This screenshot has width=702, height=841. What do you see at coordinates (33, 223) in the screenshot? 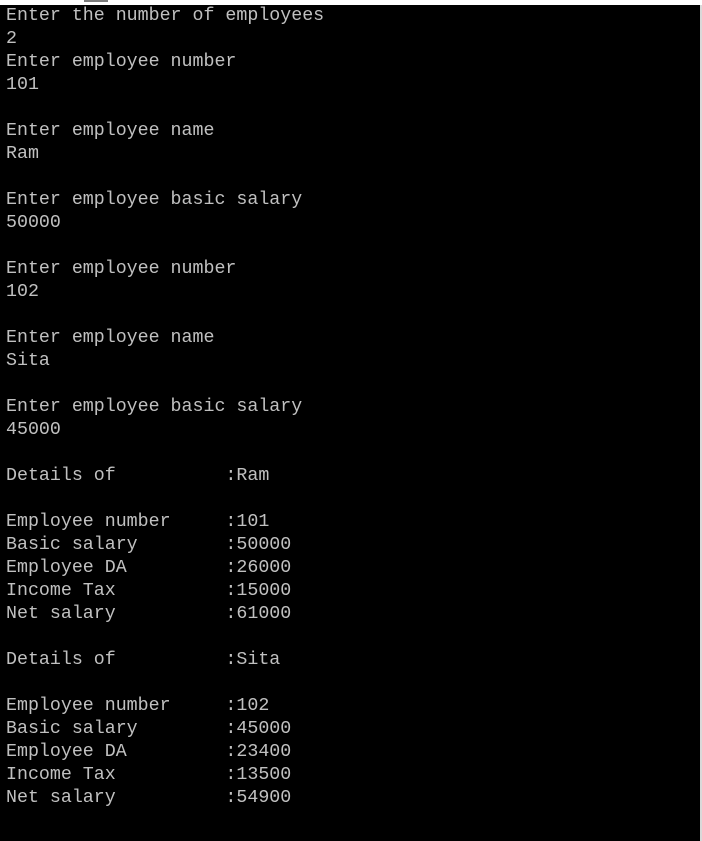
I see `console-line: 50000` at bounding box center [33, 223].